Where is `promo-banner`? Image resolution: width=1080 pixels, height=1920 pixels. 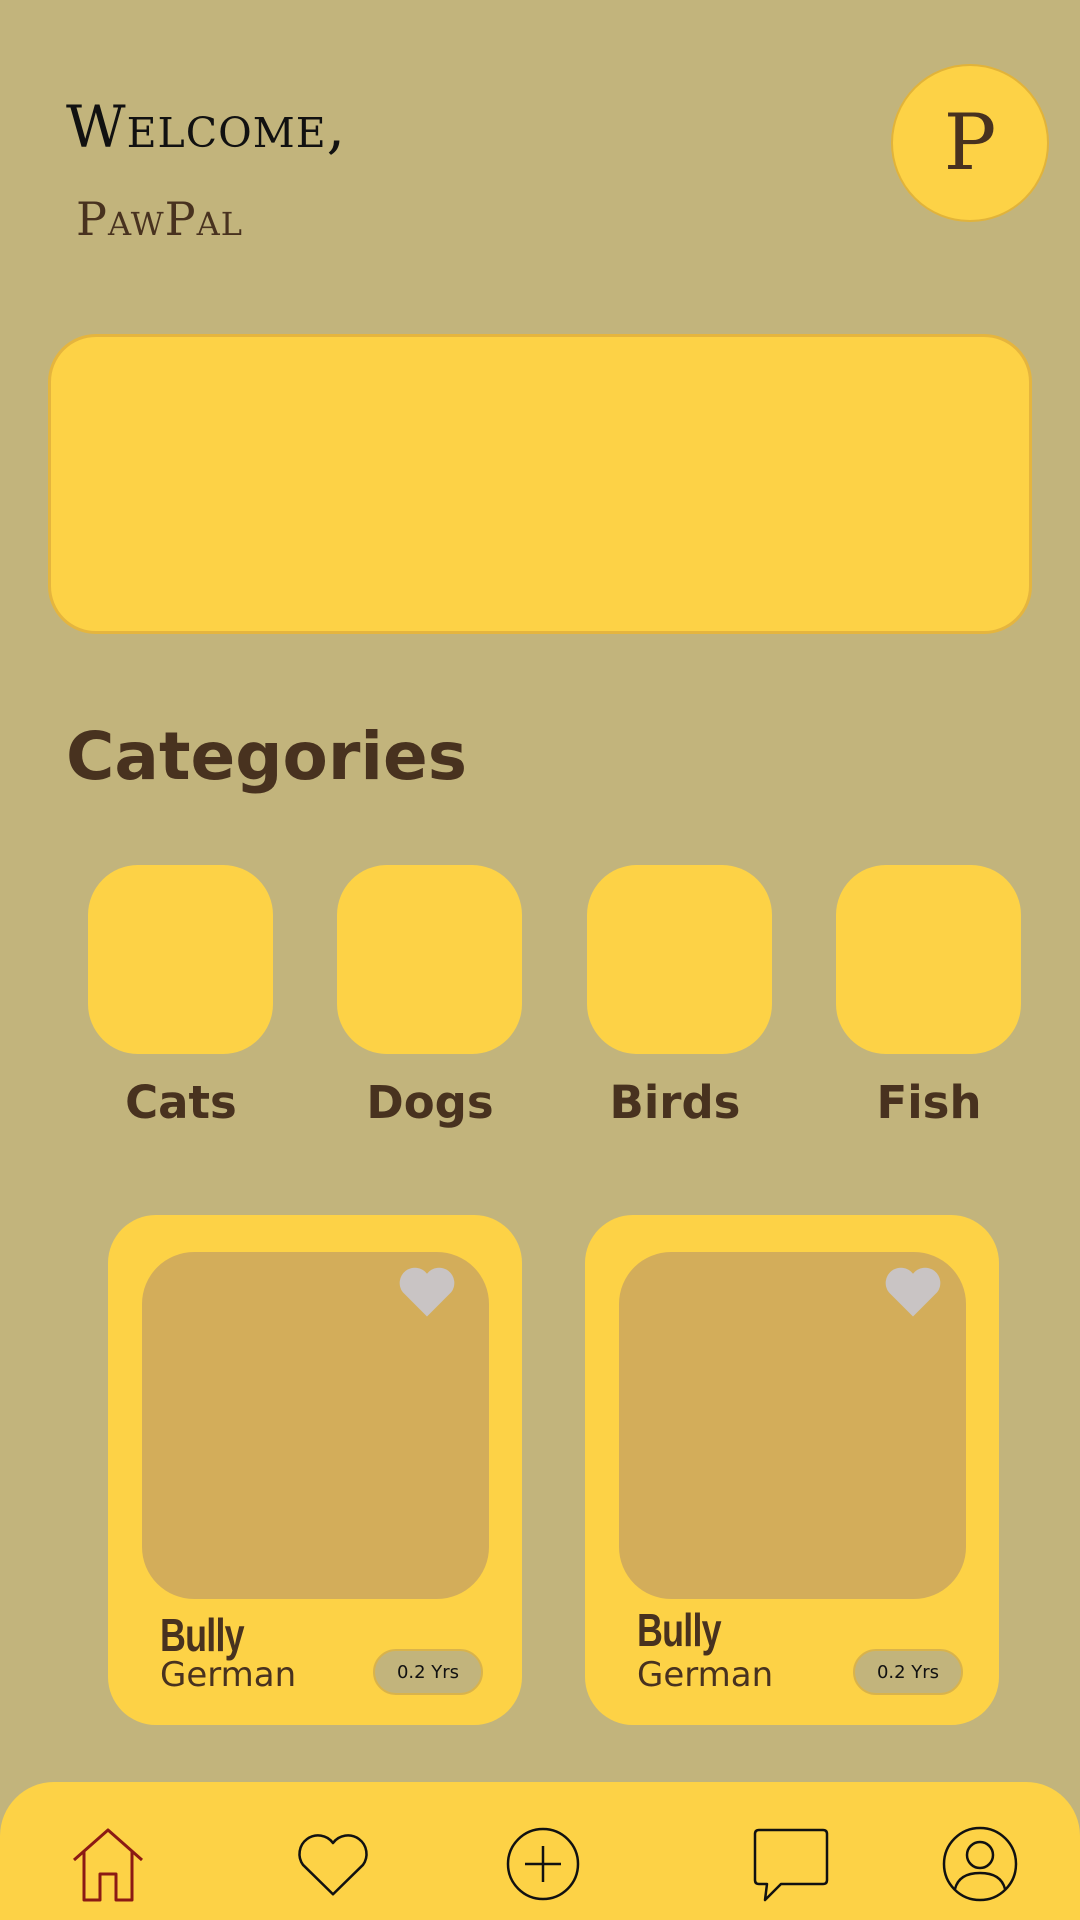 promo-banner is located at coordinates (540, 484).